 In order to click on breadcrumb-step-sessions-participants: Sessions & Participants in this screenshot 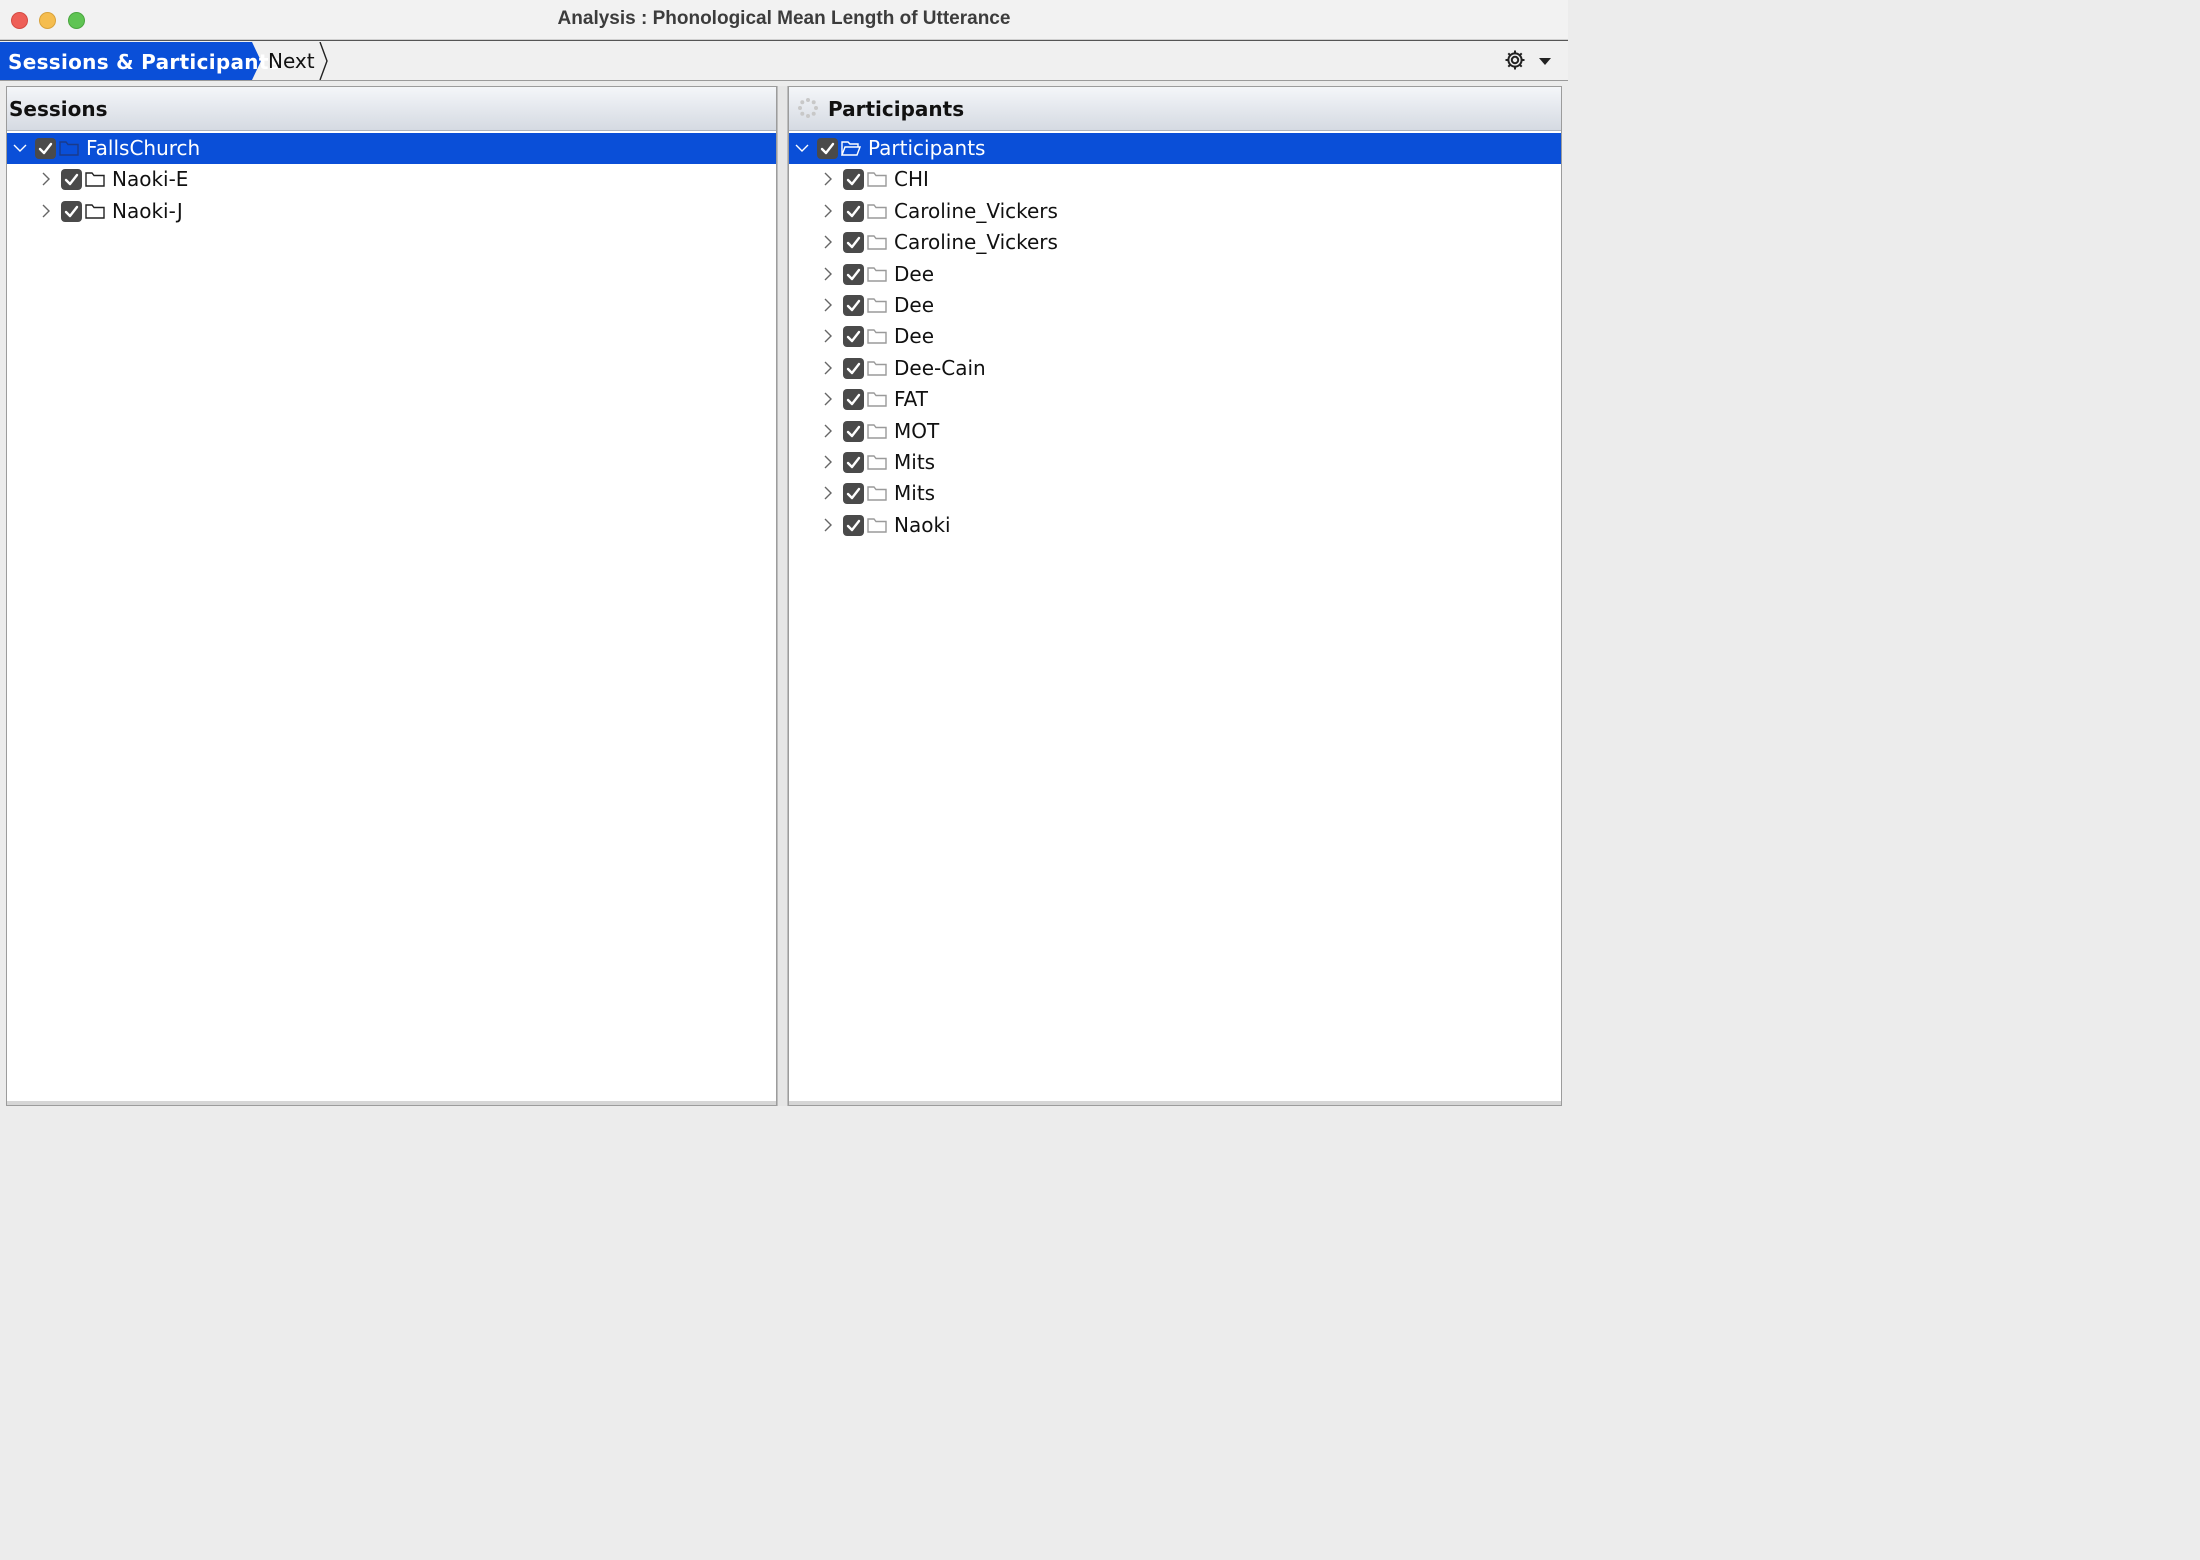, I will do `click(140, 61)`.